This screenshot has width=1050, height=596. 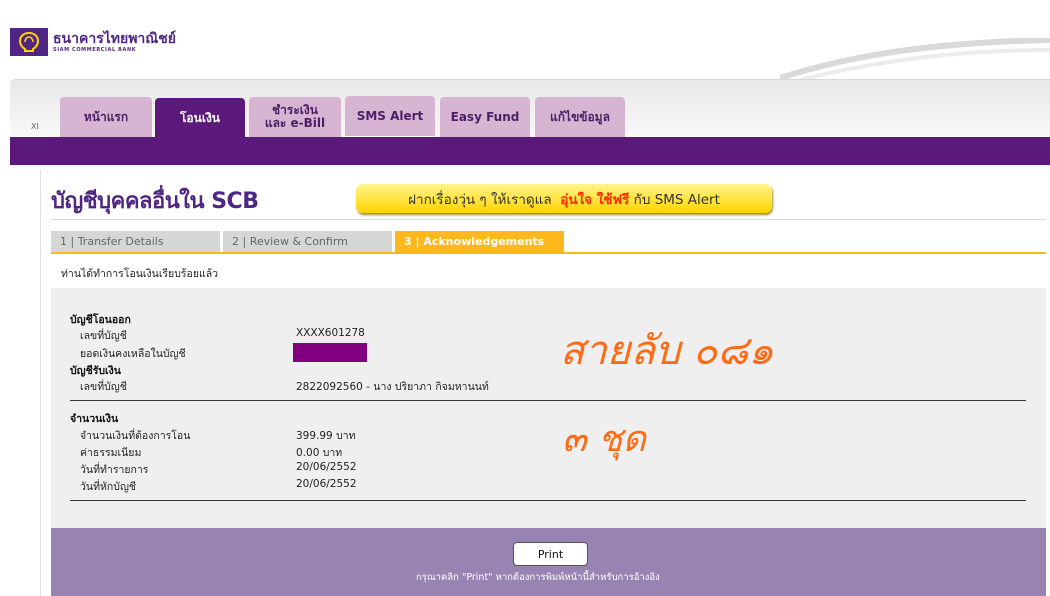 What do you see at coordinates (95, 49) in the screenshot?
I see `bank-name-en: SIAM COMMERCIAL BANK` at bounding box center [95, 49].